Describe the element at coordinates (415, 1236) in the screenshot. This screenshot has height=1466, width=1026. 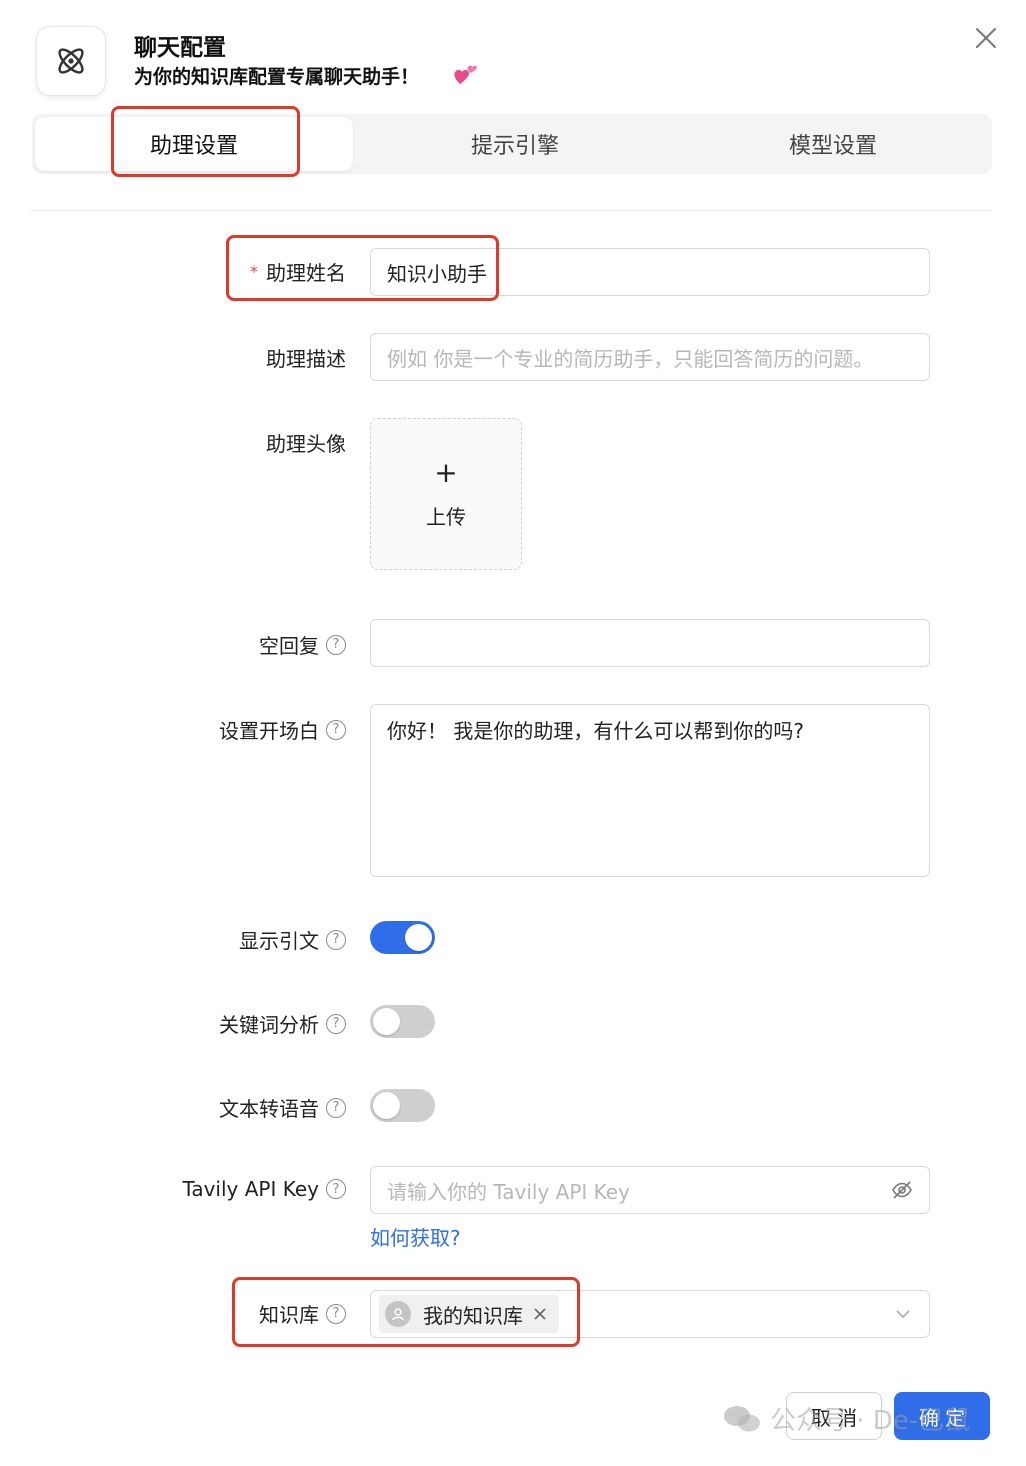
I see `how-to-get-link: 如何获取?` at that location.